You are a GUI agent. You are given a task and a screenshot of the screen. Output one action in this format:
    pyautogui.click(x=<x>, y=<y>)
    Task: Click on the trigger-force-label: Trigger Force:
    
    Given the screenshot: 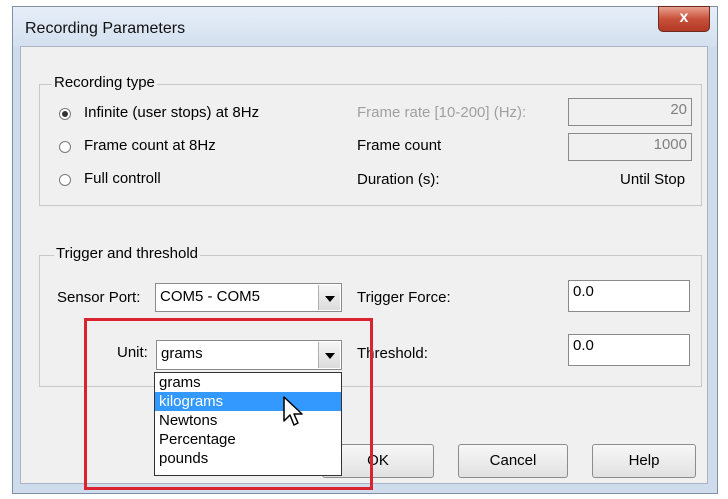 What is the action you would take?
    pyautogui.click(x=404, y=297)
    